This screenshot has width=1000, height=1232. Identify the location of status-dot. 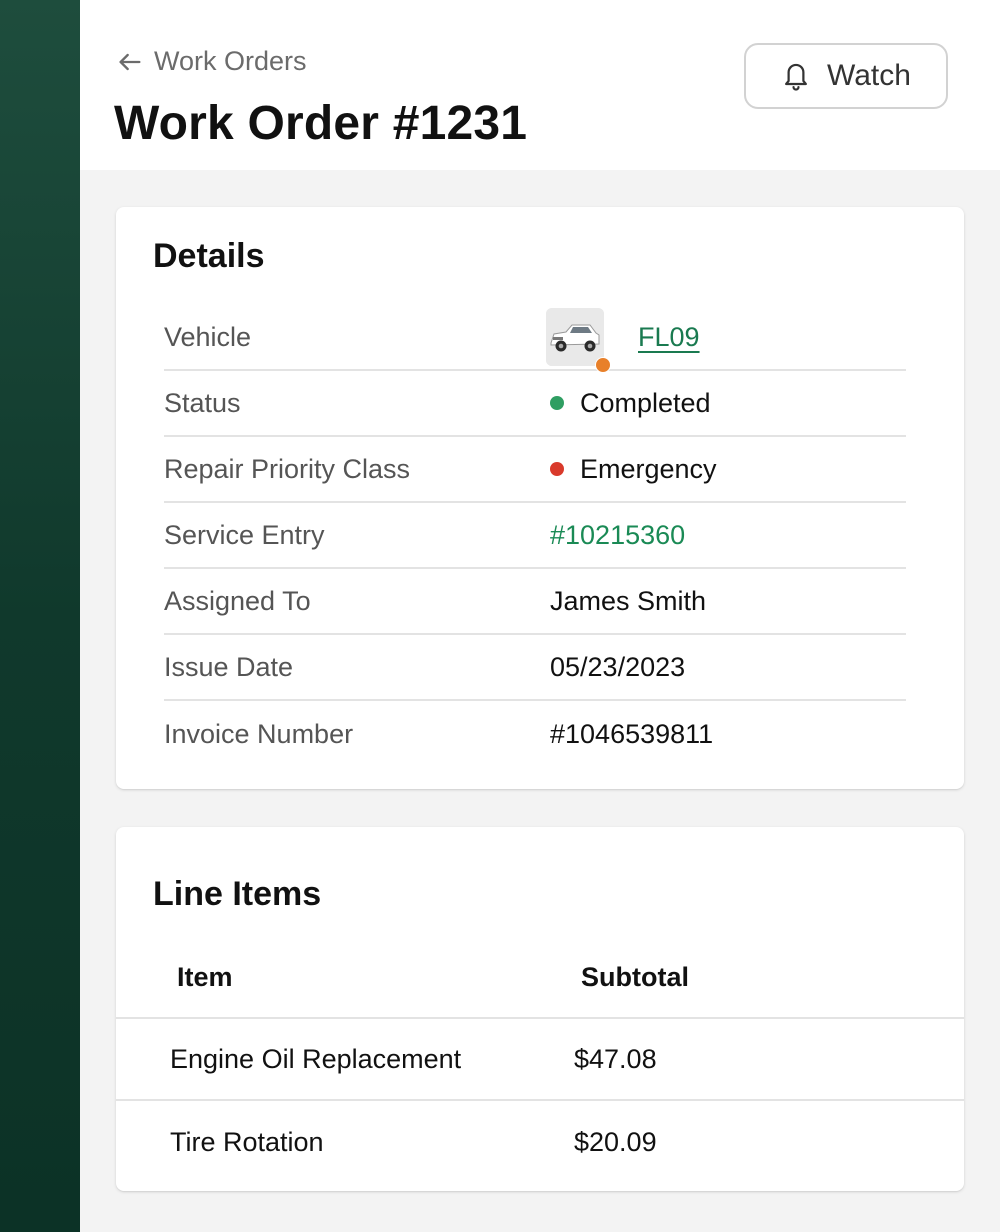
(557, 403).